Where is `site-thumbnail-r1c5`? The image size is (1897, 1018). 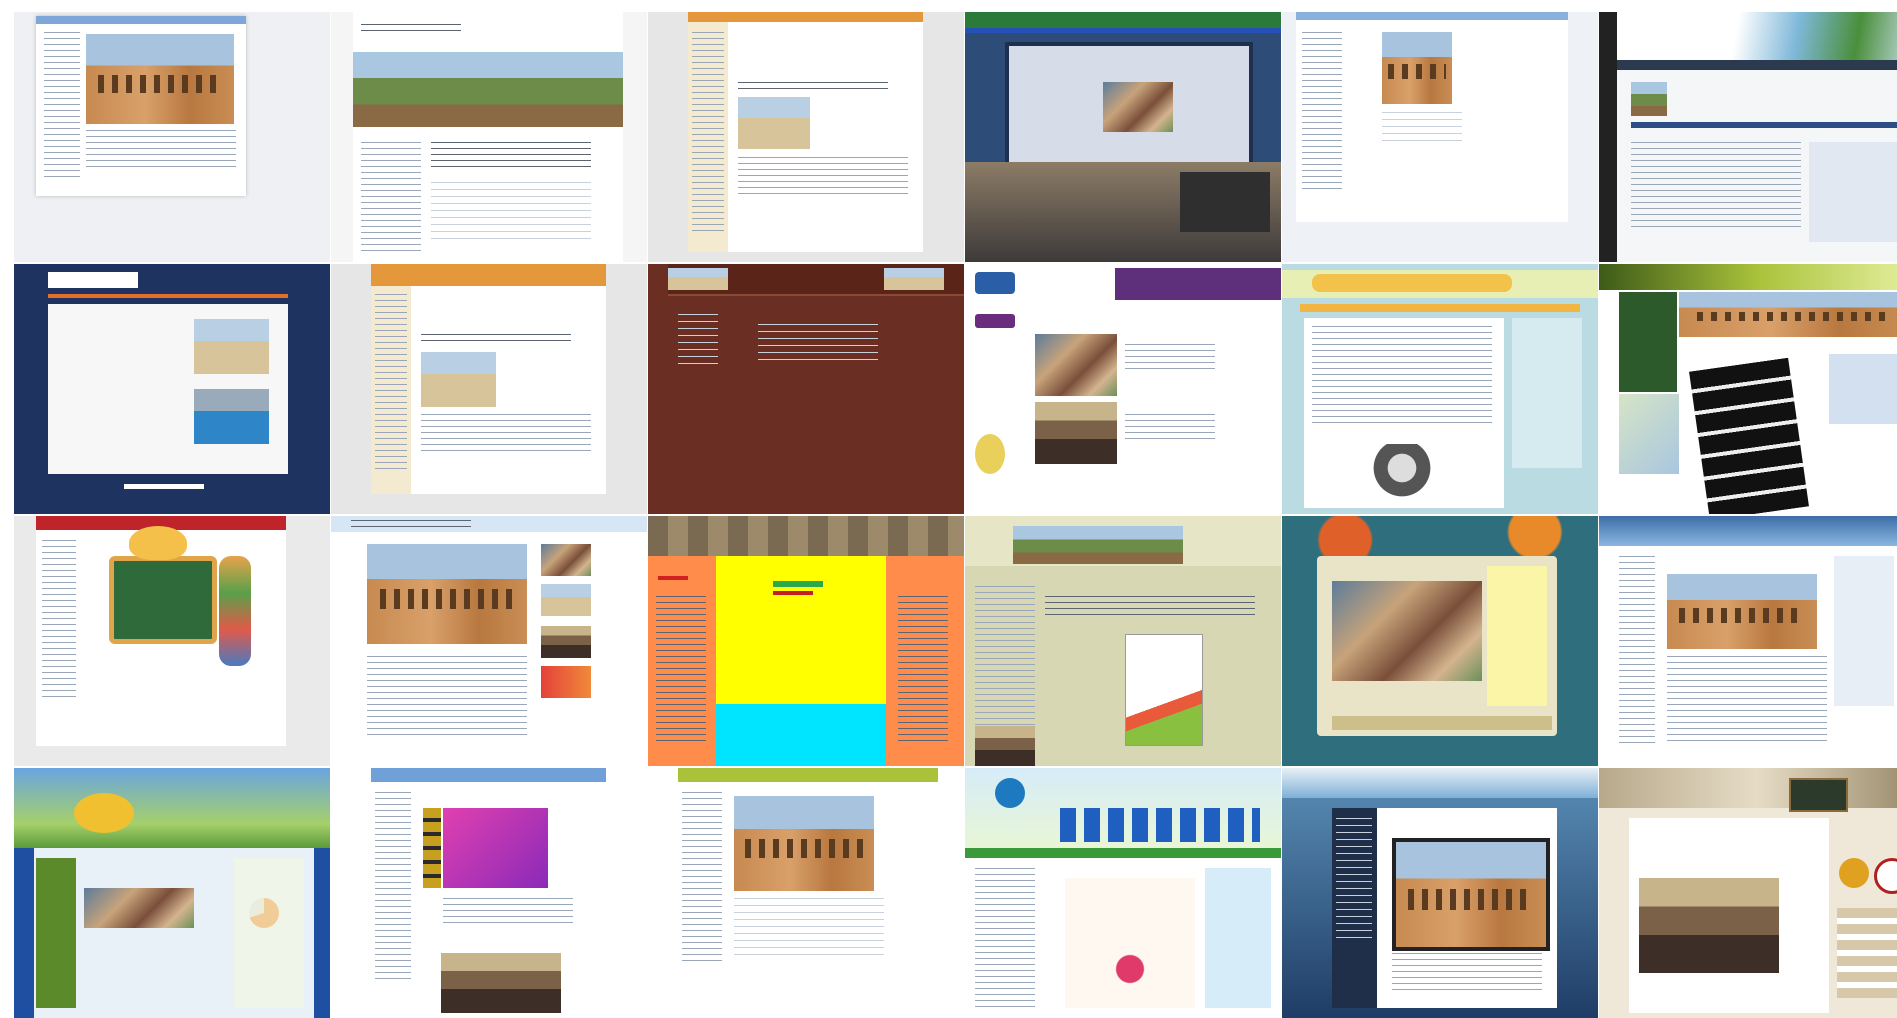
site-thumbnail-r1c5 is located at coordinates (1440, 137).